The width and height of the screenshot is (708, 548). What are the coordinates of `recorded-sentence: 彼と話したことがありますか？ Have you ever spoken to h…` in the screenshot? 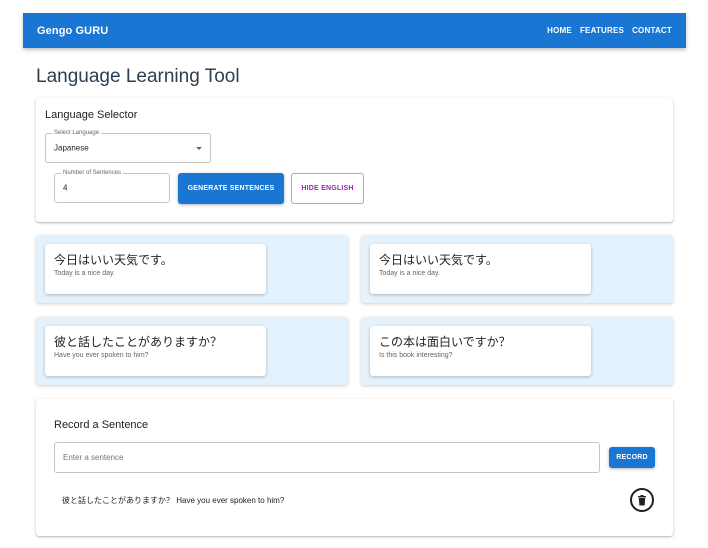 It's located at (173, 500).